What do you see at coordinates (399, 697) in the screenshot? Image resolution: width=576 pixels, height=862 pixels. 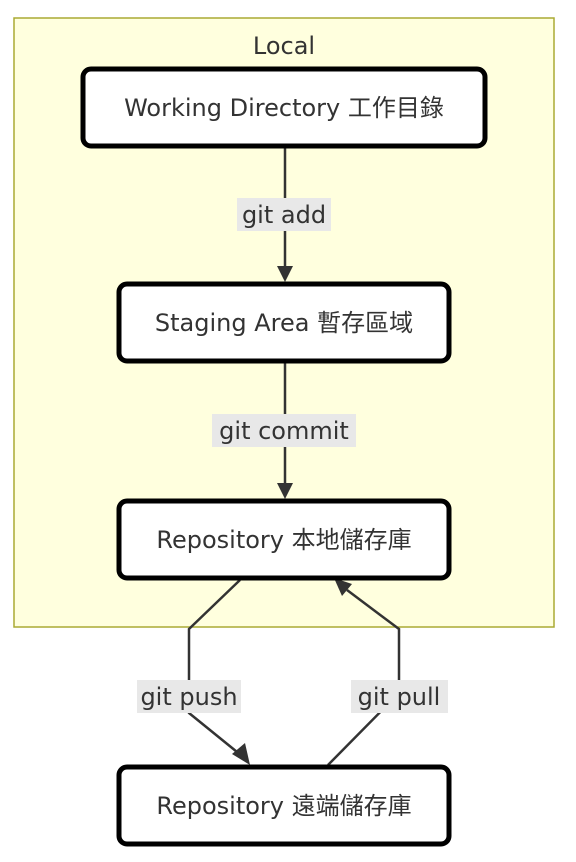 I see `edge-git-pull-label: git pull` at bounding box center [399, 697].